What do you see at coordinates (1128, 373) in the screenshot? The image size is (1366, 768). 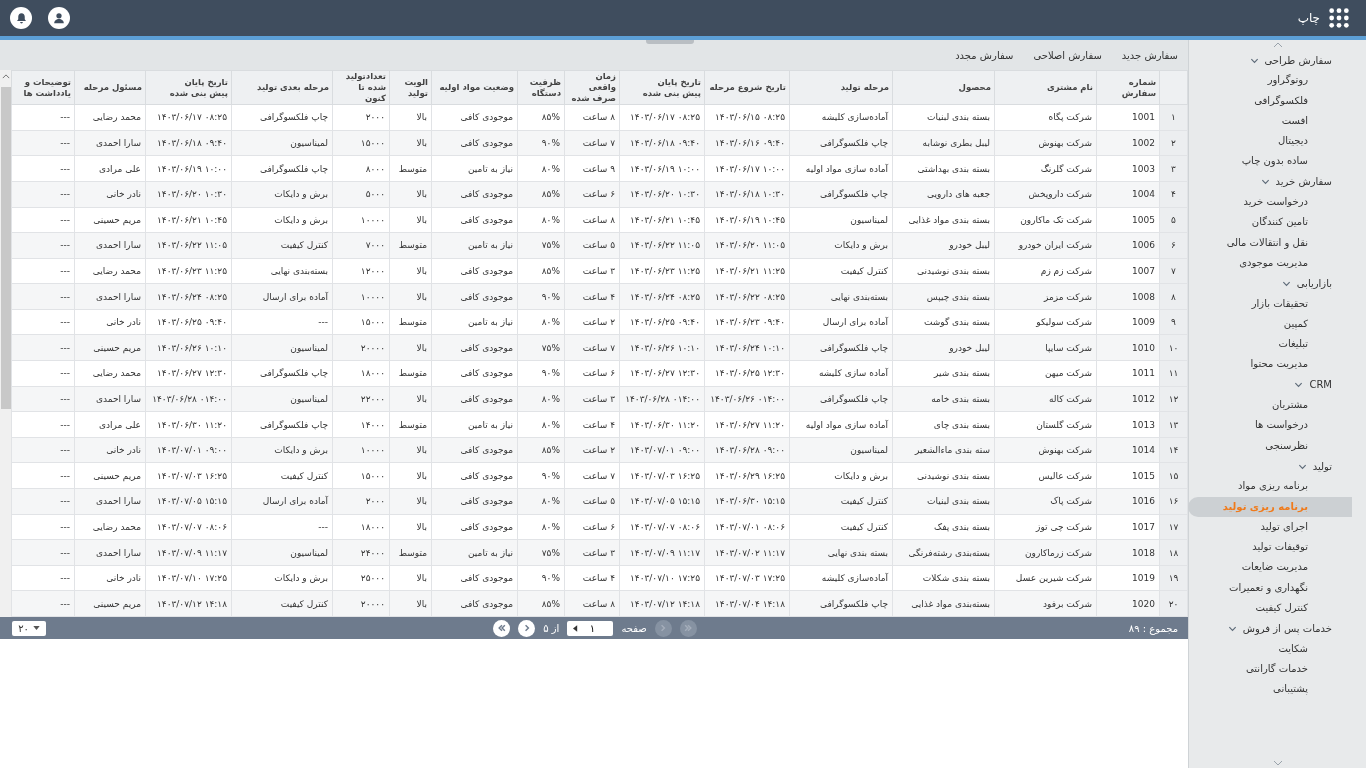 I see `order-number-cell: 1011` at bounding box center [1128, 373].